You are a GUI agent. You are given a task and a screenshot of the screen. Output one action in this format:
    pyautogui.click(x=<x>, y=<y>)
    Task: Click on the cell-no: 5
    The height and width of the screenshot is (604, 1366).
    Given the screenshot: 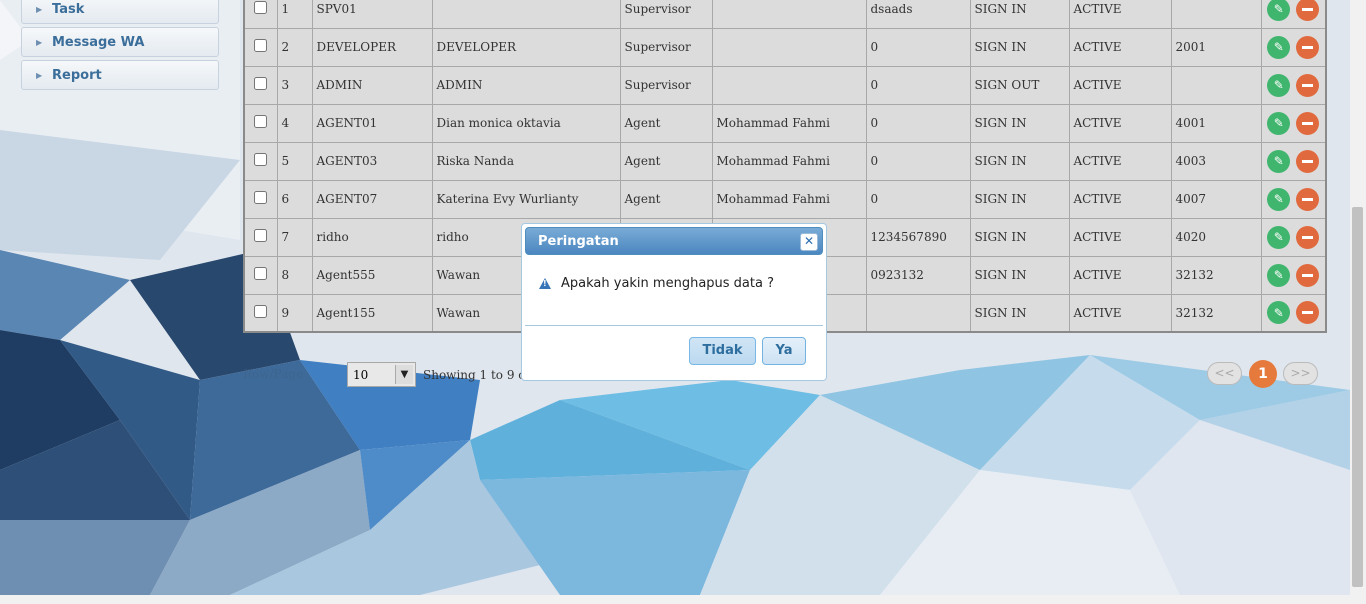 What is the action you would take?
    pyautogui.click(x=294, y=161)
    